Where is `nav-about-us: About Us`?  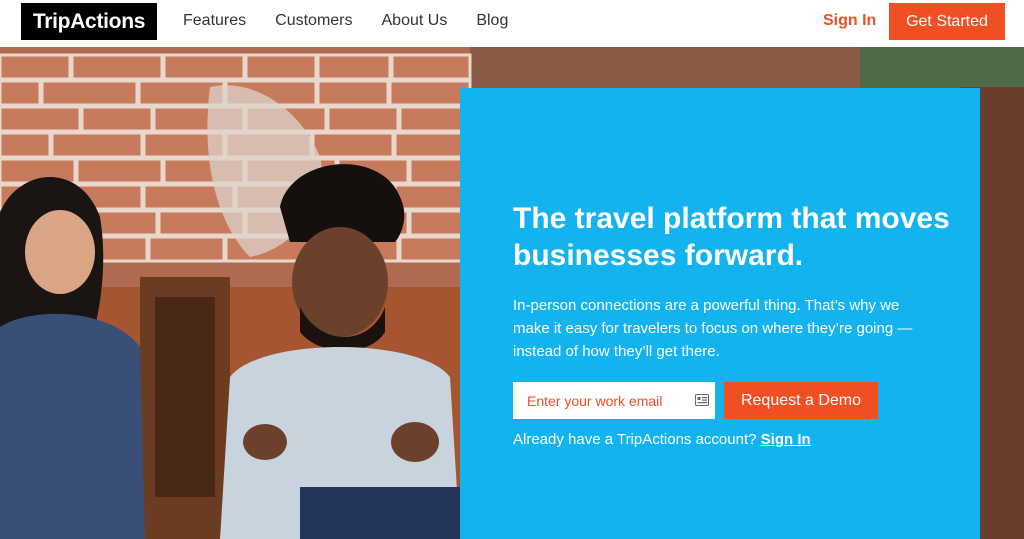
nav-about-us: About Us is located at coordinates (415, 21).